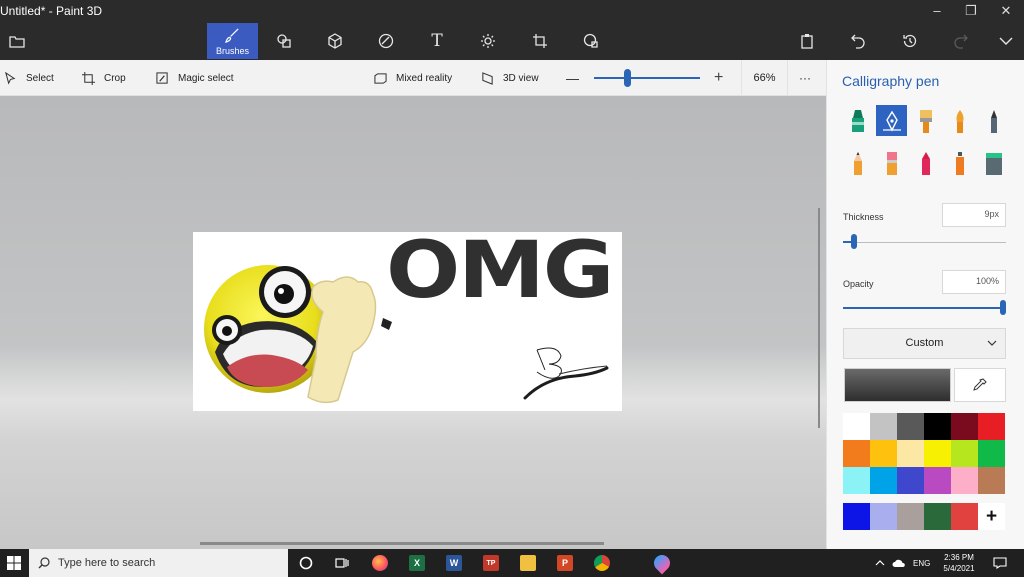 This screenshot has height=577, width=1024. What do you see at coordinates (402, 543) in the screenshot?
I see `horizontal-scrollbar` at bounding box center [402, 543].